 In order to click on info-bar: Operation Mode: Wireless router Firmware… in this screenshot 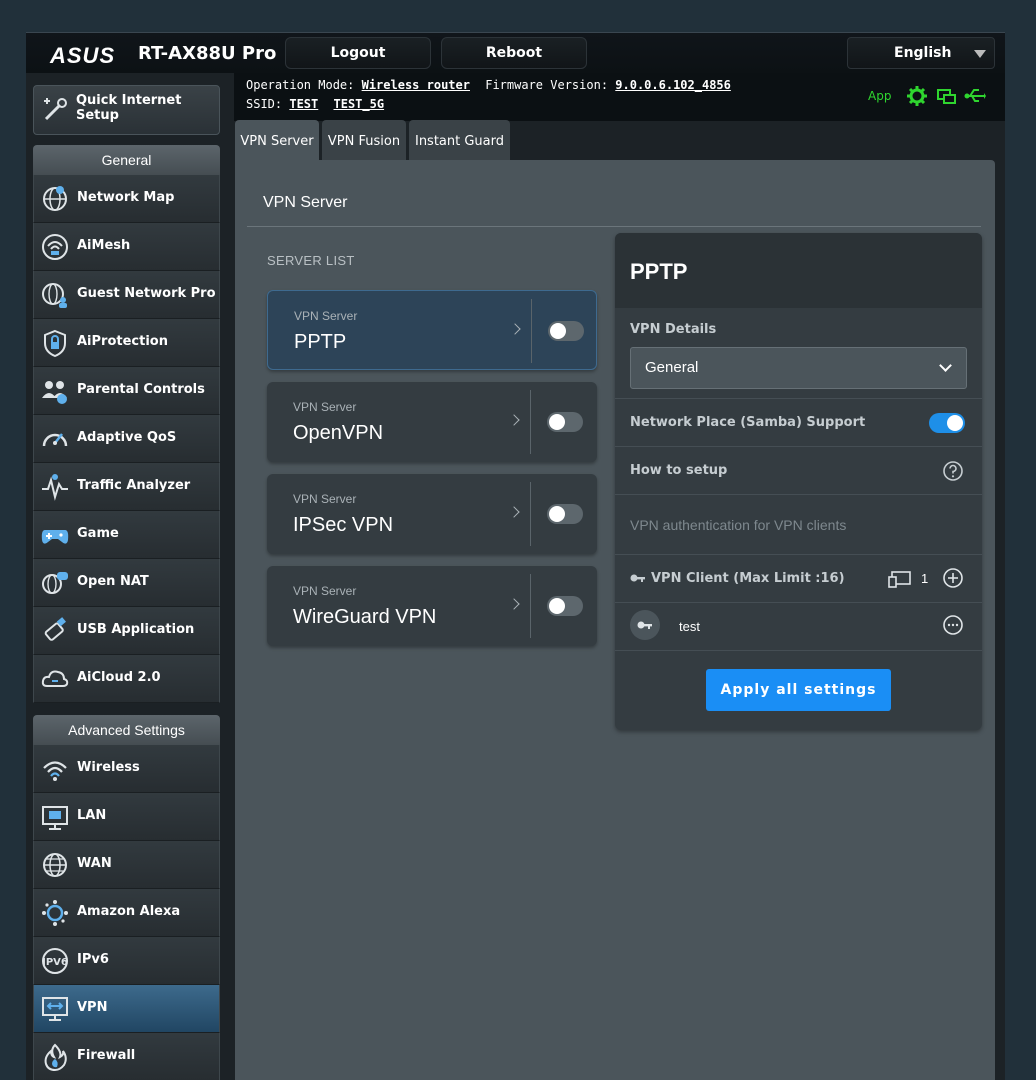, I will do `click(619, 97)`.